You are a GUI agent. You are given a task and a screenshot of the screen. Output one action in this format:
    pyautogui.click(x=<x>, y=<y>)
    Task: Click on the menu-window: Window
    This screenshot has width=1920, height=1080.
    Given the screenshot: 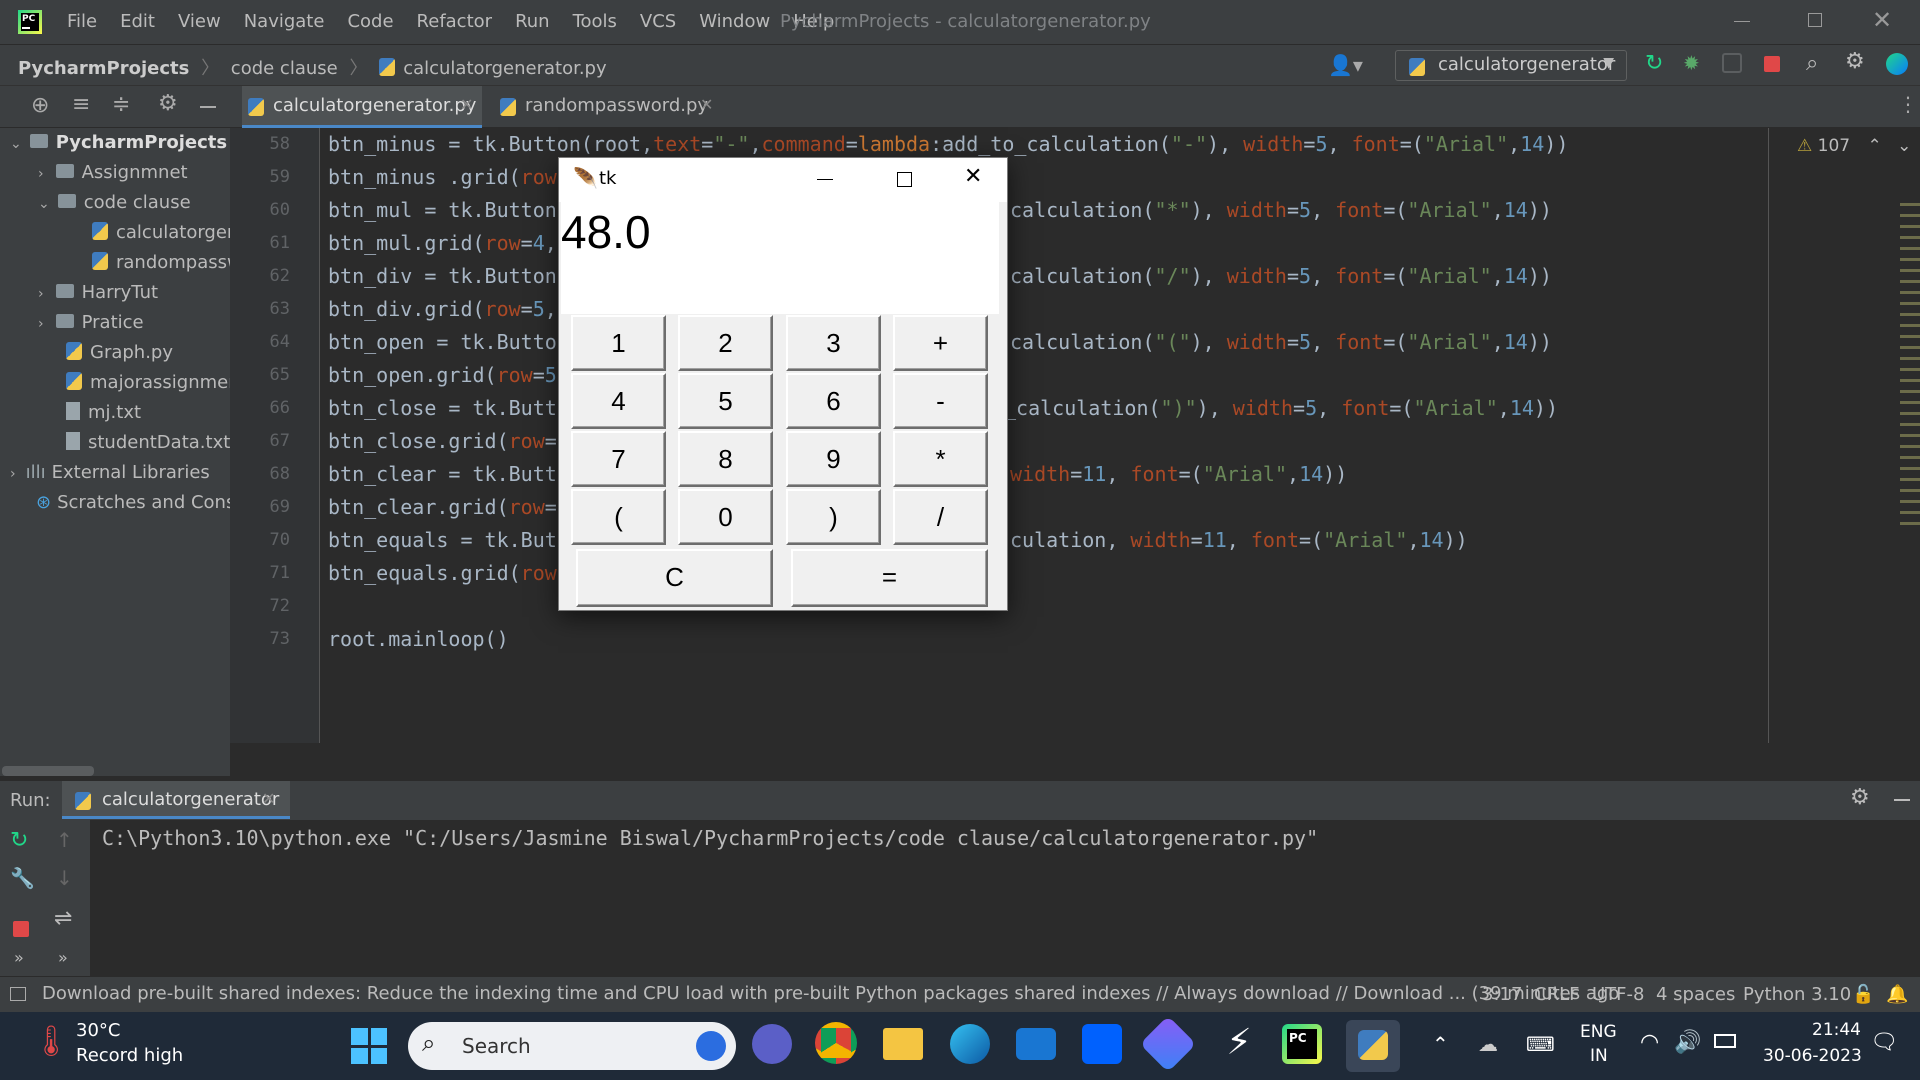 What is the action you would take?
    pyautogui.click(x=734, y=21)
    